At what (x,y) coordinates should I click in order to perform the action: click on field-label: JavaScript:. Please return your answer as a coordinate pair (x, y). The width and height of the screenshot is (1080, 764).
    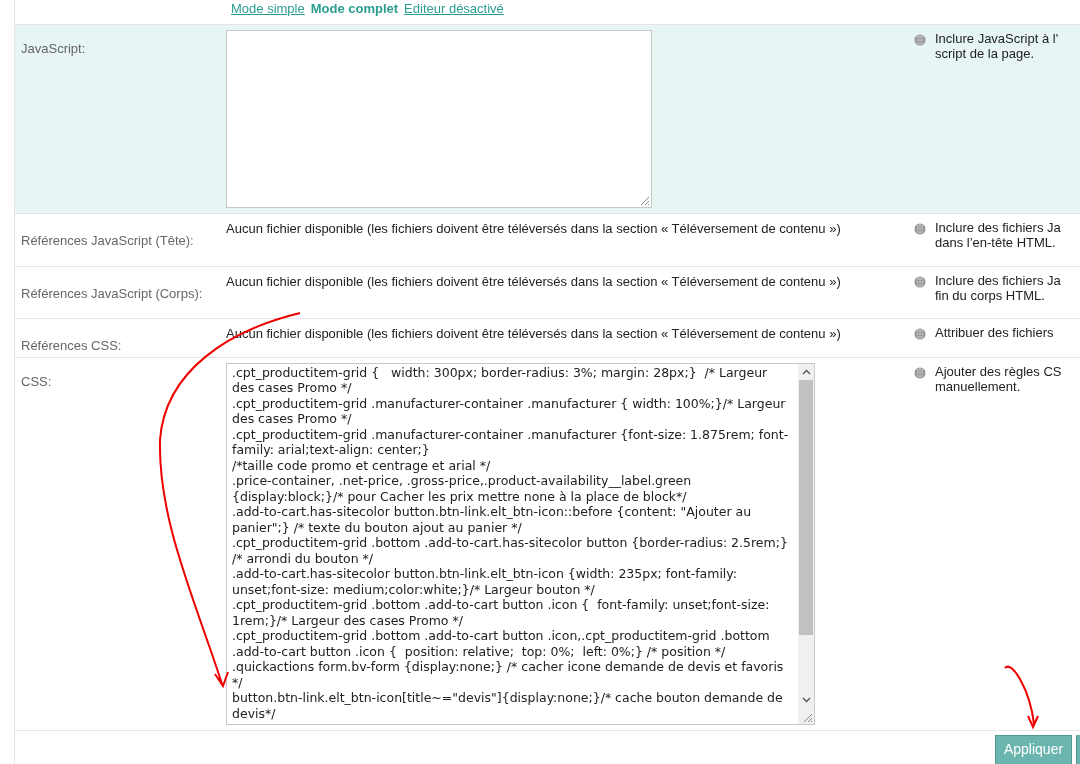
    Looking at the image, I should click on (53, 48).